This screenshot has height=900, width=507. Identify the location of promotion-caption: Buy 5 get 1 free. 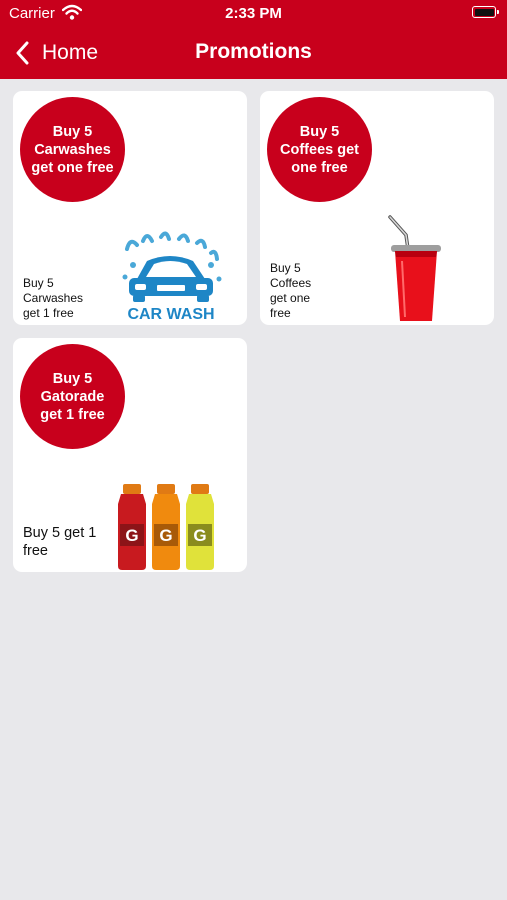
(60, 542).